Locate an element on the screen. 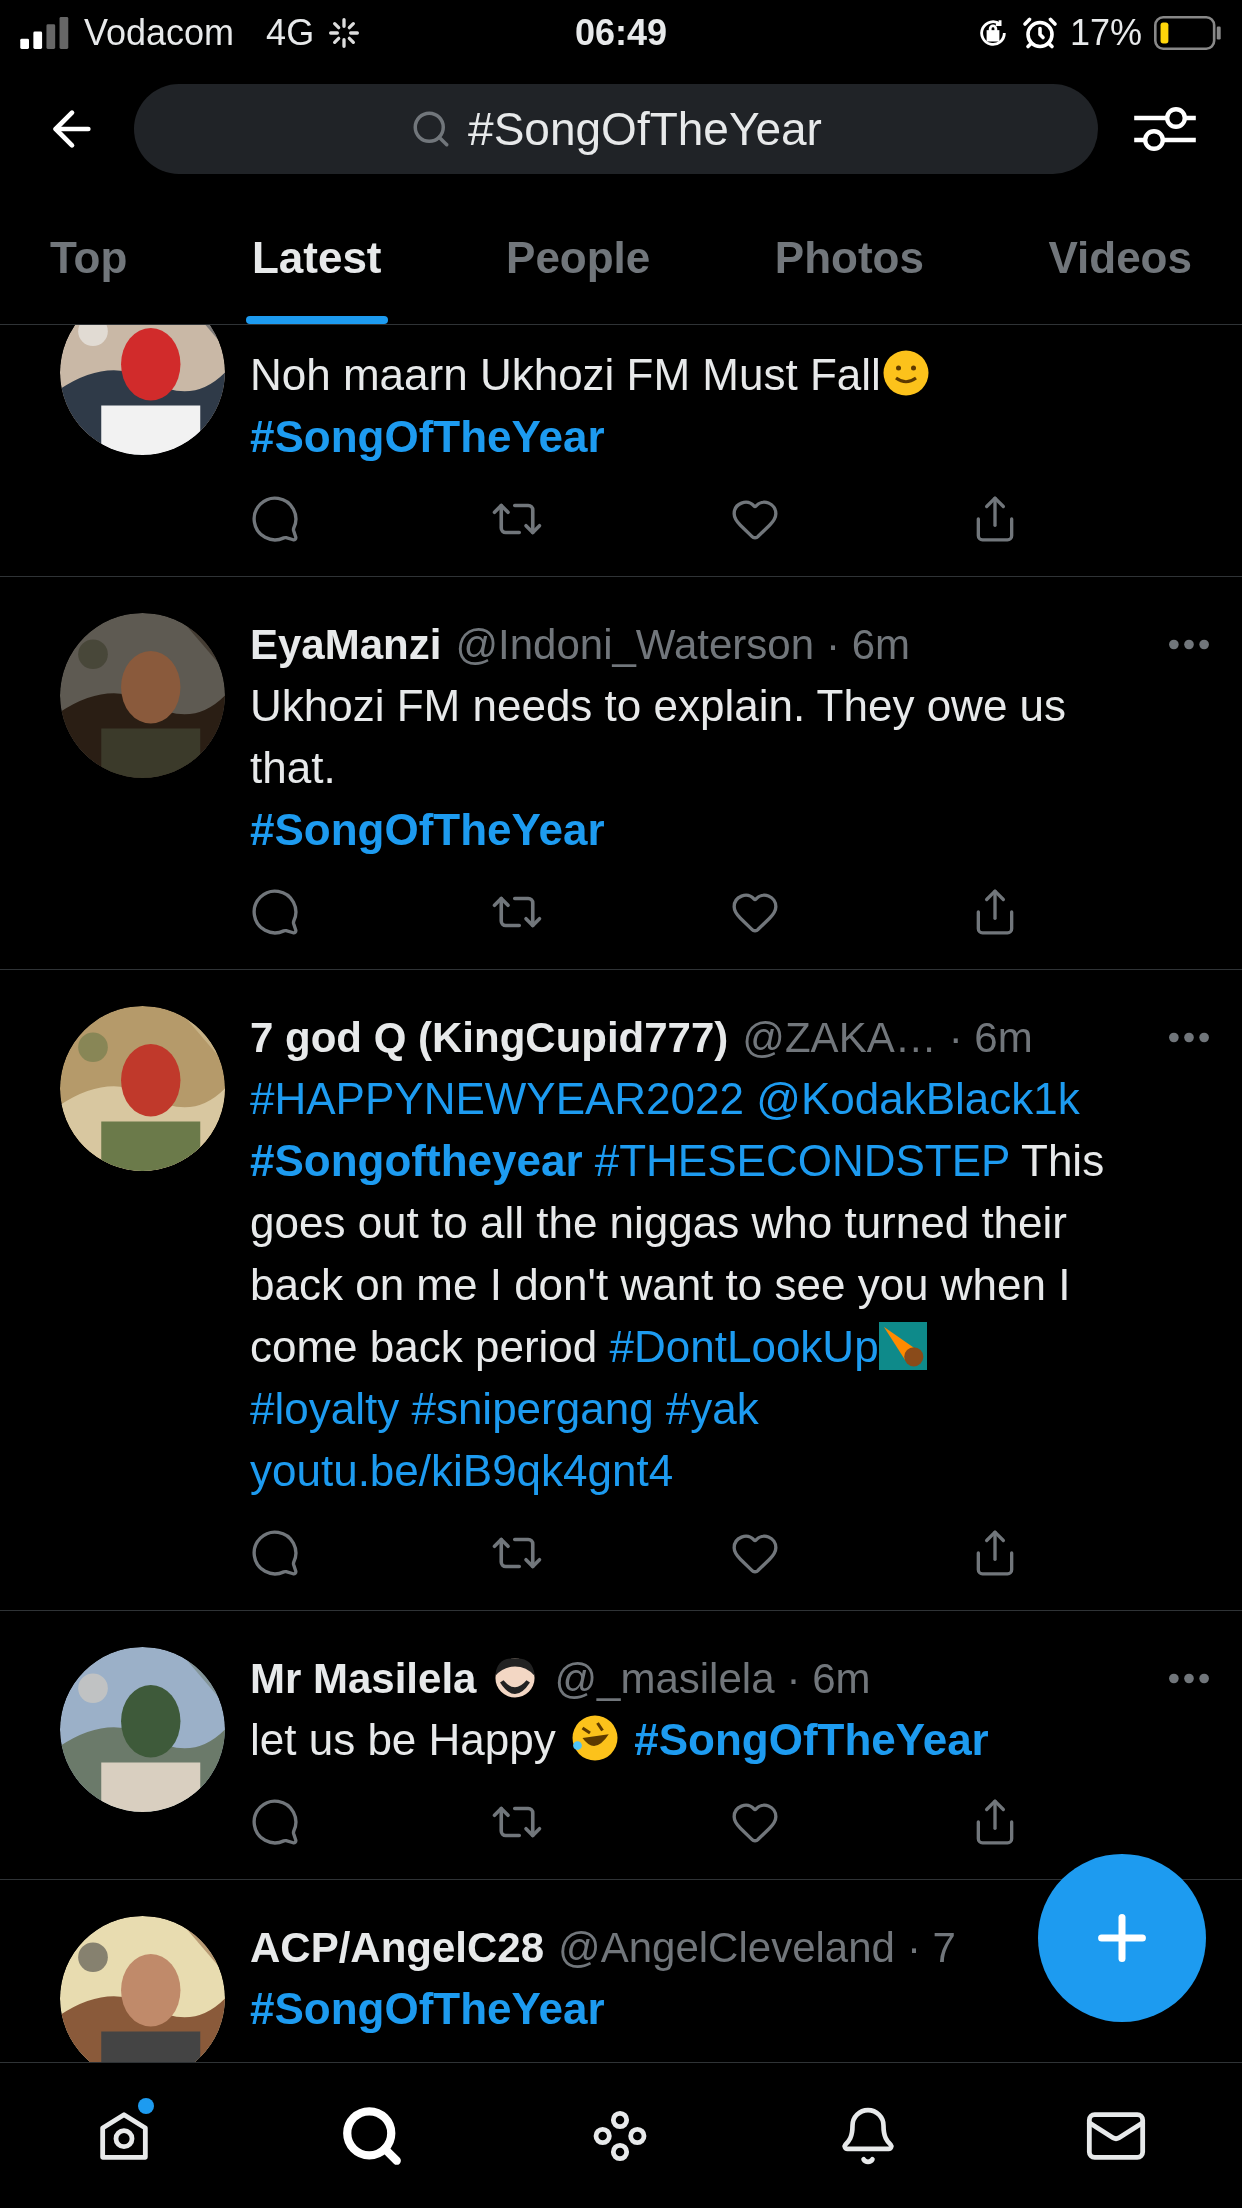 The width and height of the screenshot is (1242, 2208). display-name: EyaManzi is located at coordinates (346, 644).